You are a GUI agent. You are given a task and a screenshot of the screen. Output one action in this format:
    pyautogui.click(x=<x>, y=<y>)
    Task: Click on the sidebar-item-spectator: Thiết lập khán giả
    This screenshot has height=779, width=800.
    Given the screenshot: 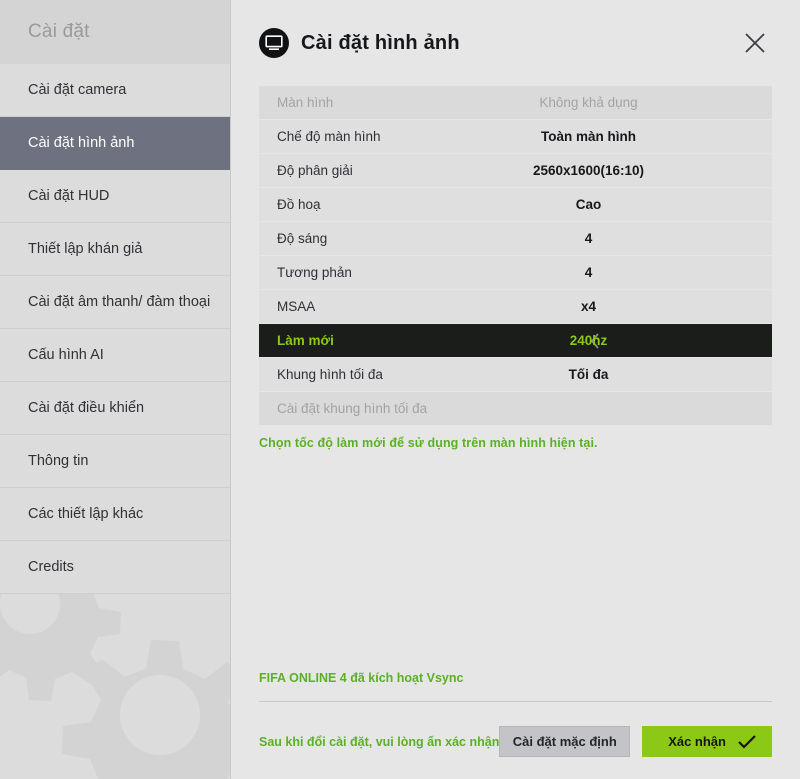 What is the action you would take?
    pyautogui.click(x=115, y=249)
    